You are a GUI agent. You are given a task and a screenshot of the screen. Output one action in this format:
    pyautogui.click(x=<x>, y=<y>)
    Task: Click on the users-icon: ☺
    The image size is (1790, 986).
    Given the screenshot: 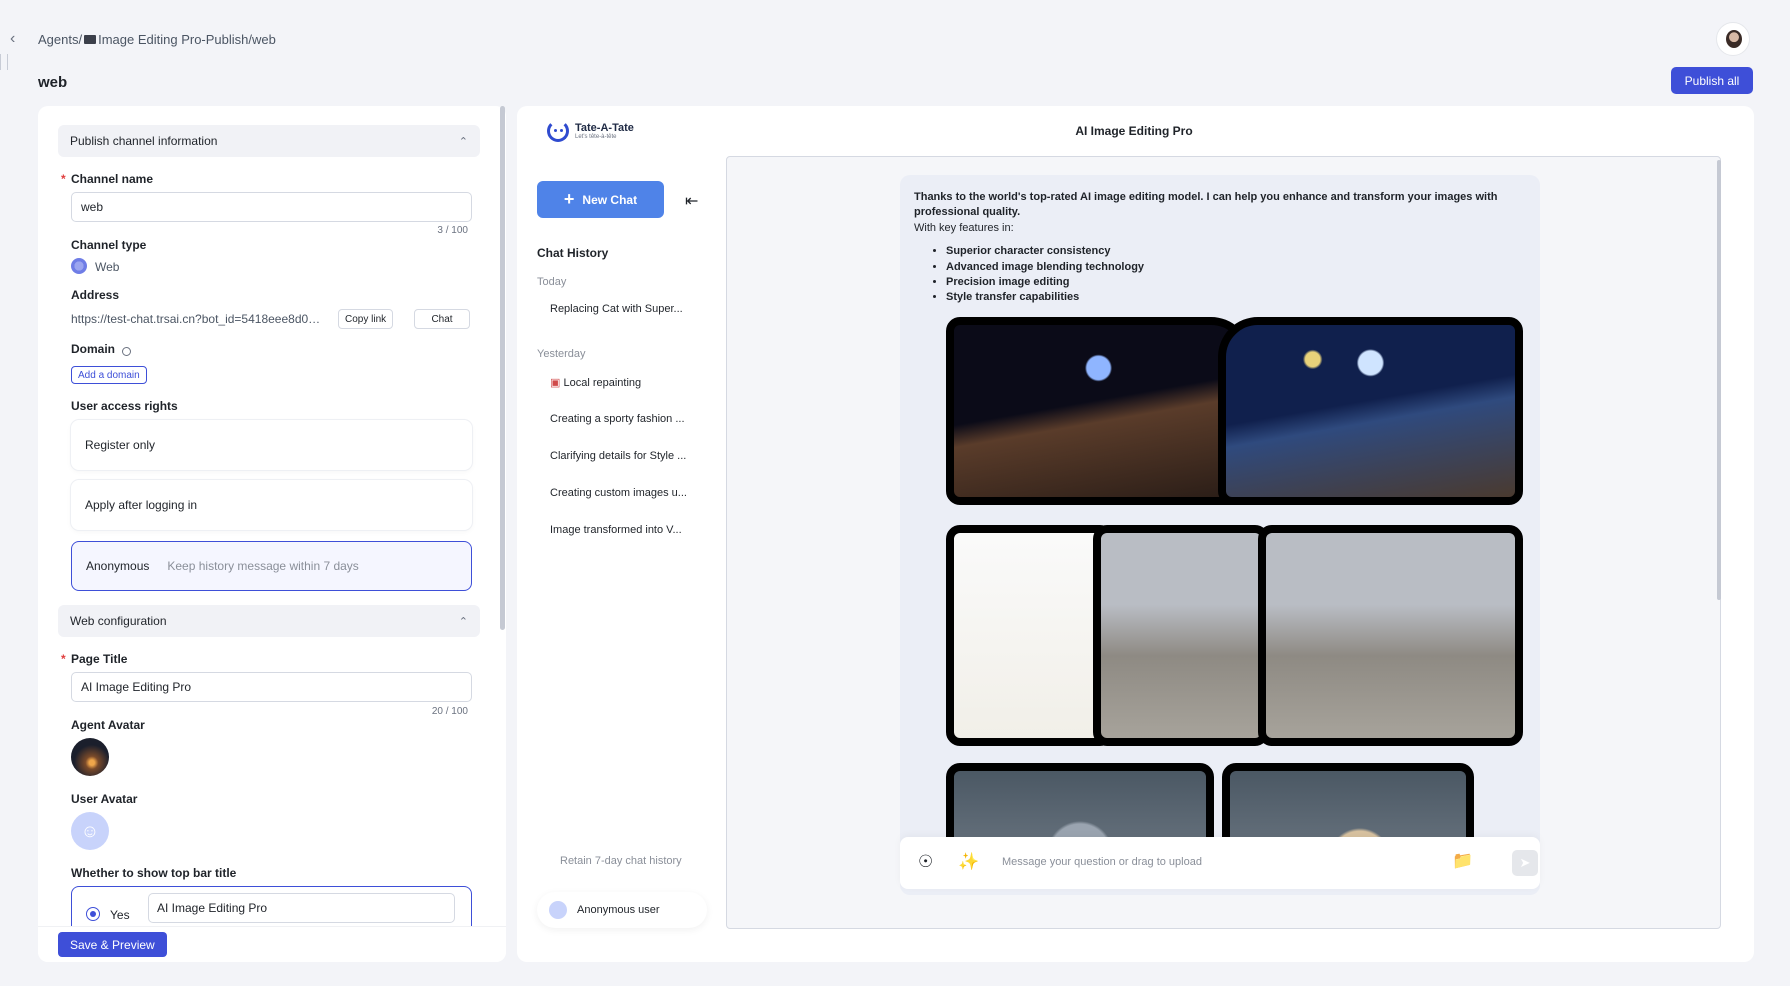 What is the action you would take?
    pyautogui.click(x=90, y=830)
    